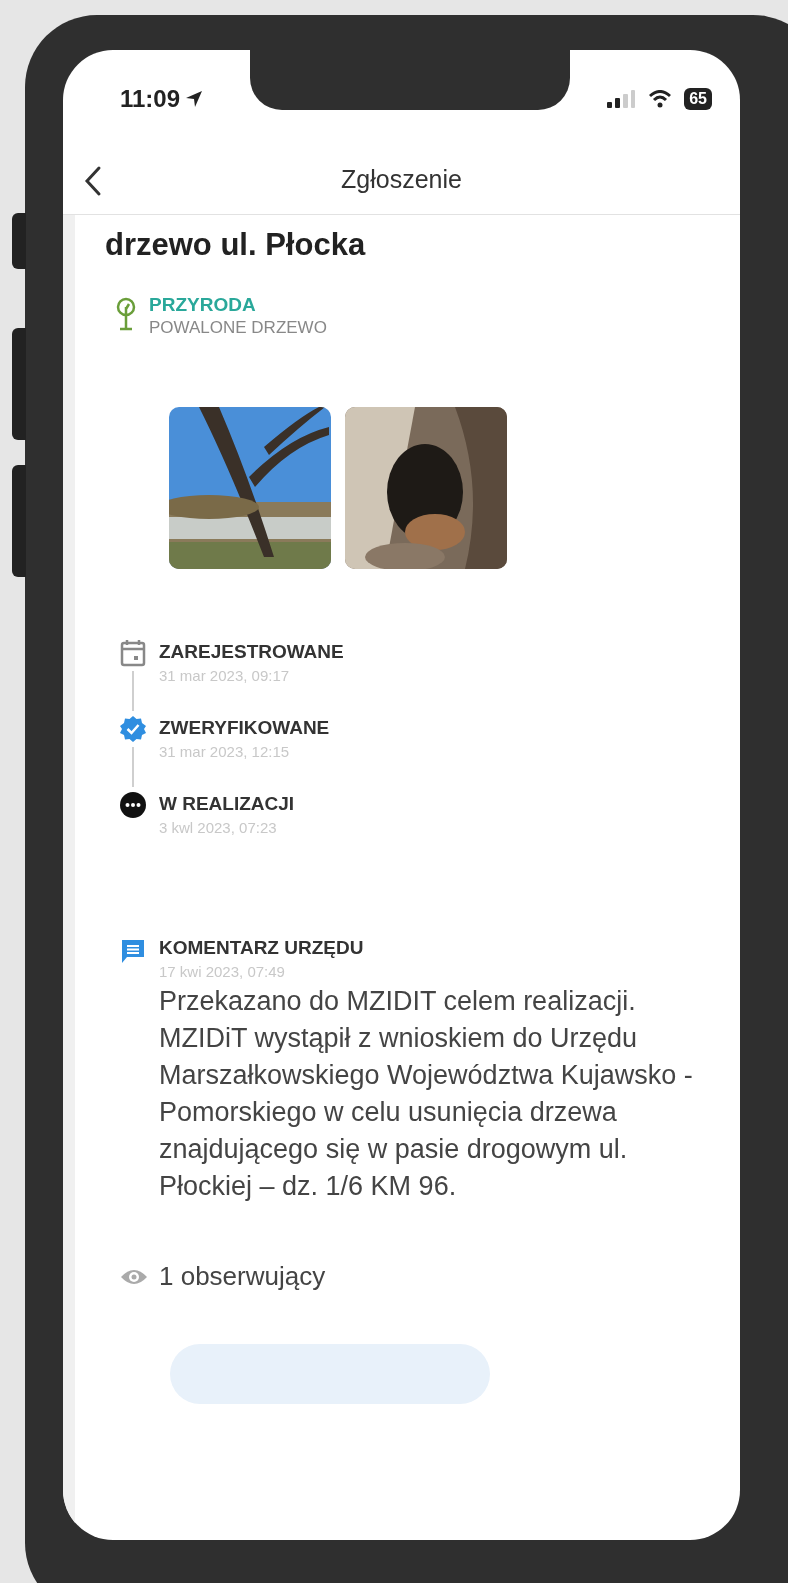 This screenshot has width=788, height=1583. Describe the element at coordinates (426, 1094) in the screenshot. I see `comment-text: Przekazano do MZIDIT celem realizacji. MZIDiT wystąpił z wnioskiem do Urzędu Marszałkowskiego Województwa Kujawsko - Pomorskiego w celu usunięcia drzewa znajdującego się w pasie drogowym ul. Płockiej – dz. 1/6 KM 96.` at that location.